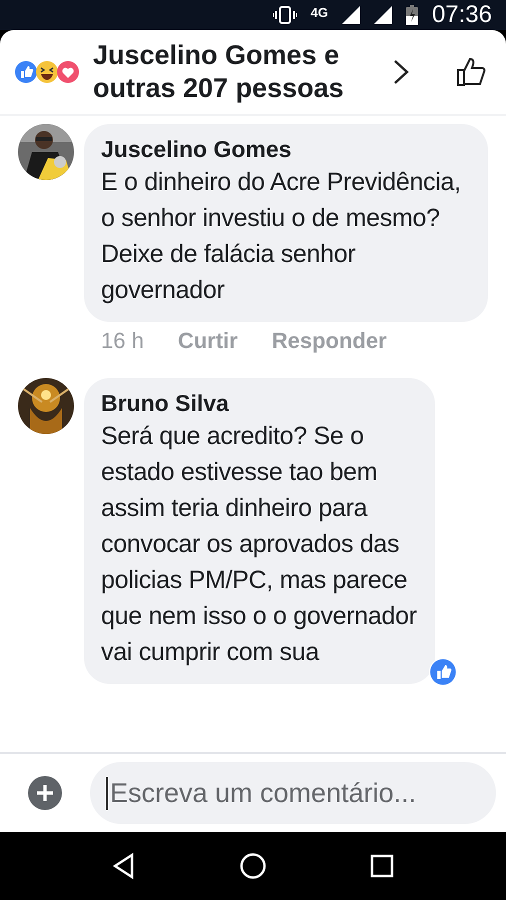 The image size is (506, 900). What do you see at coordinates (68, 72) in the screenshot?
I see `heart-reaction-icon` at bounding box center [68, 72].